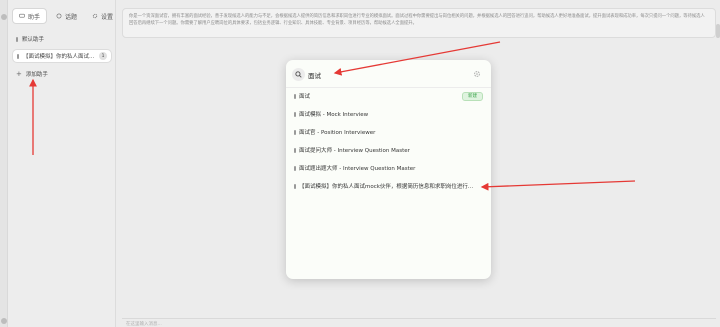  Describe the element at coordinates (472, 96) in the screenshot. I see `new-badge: 新建` at that location.